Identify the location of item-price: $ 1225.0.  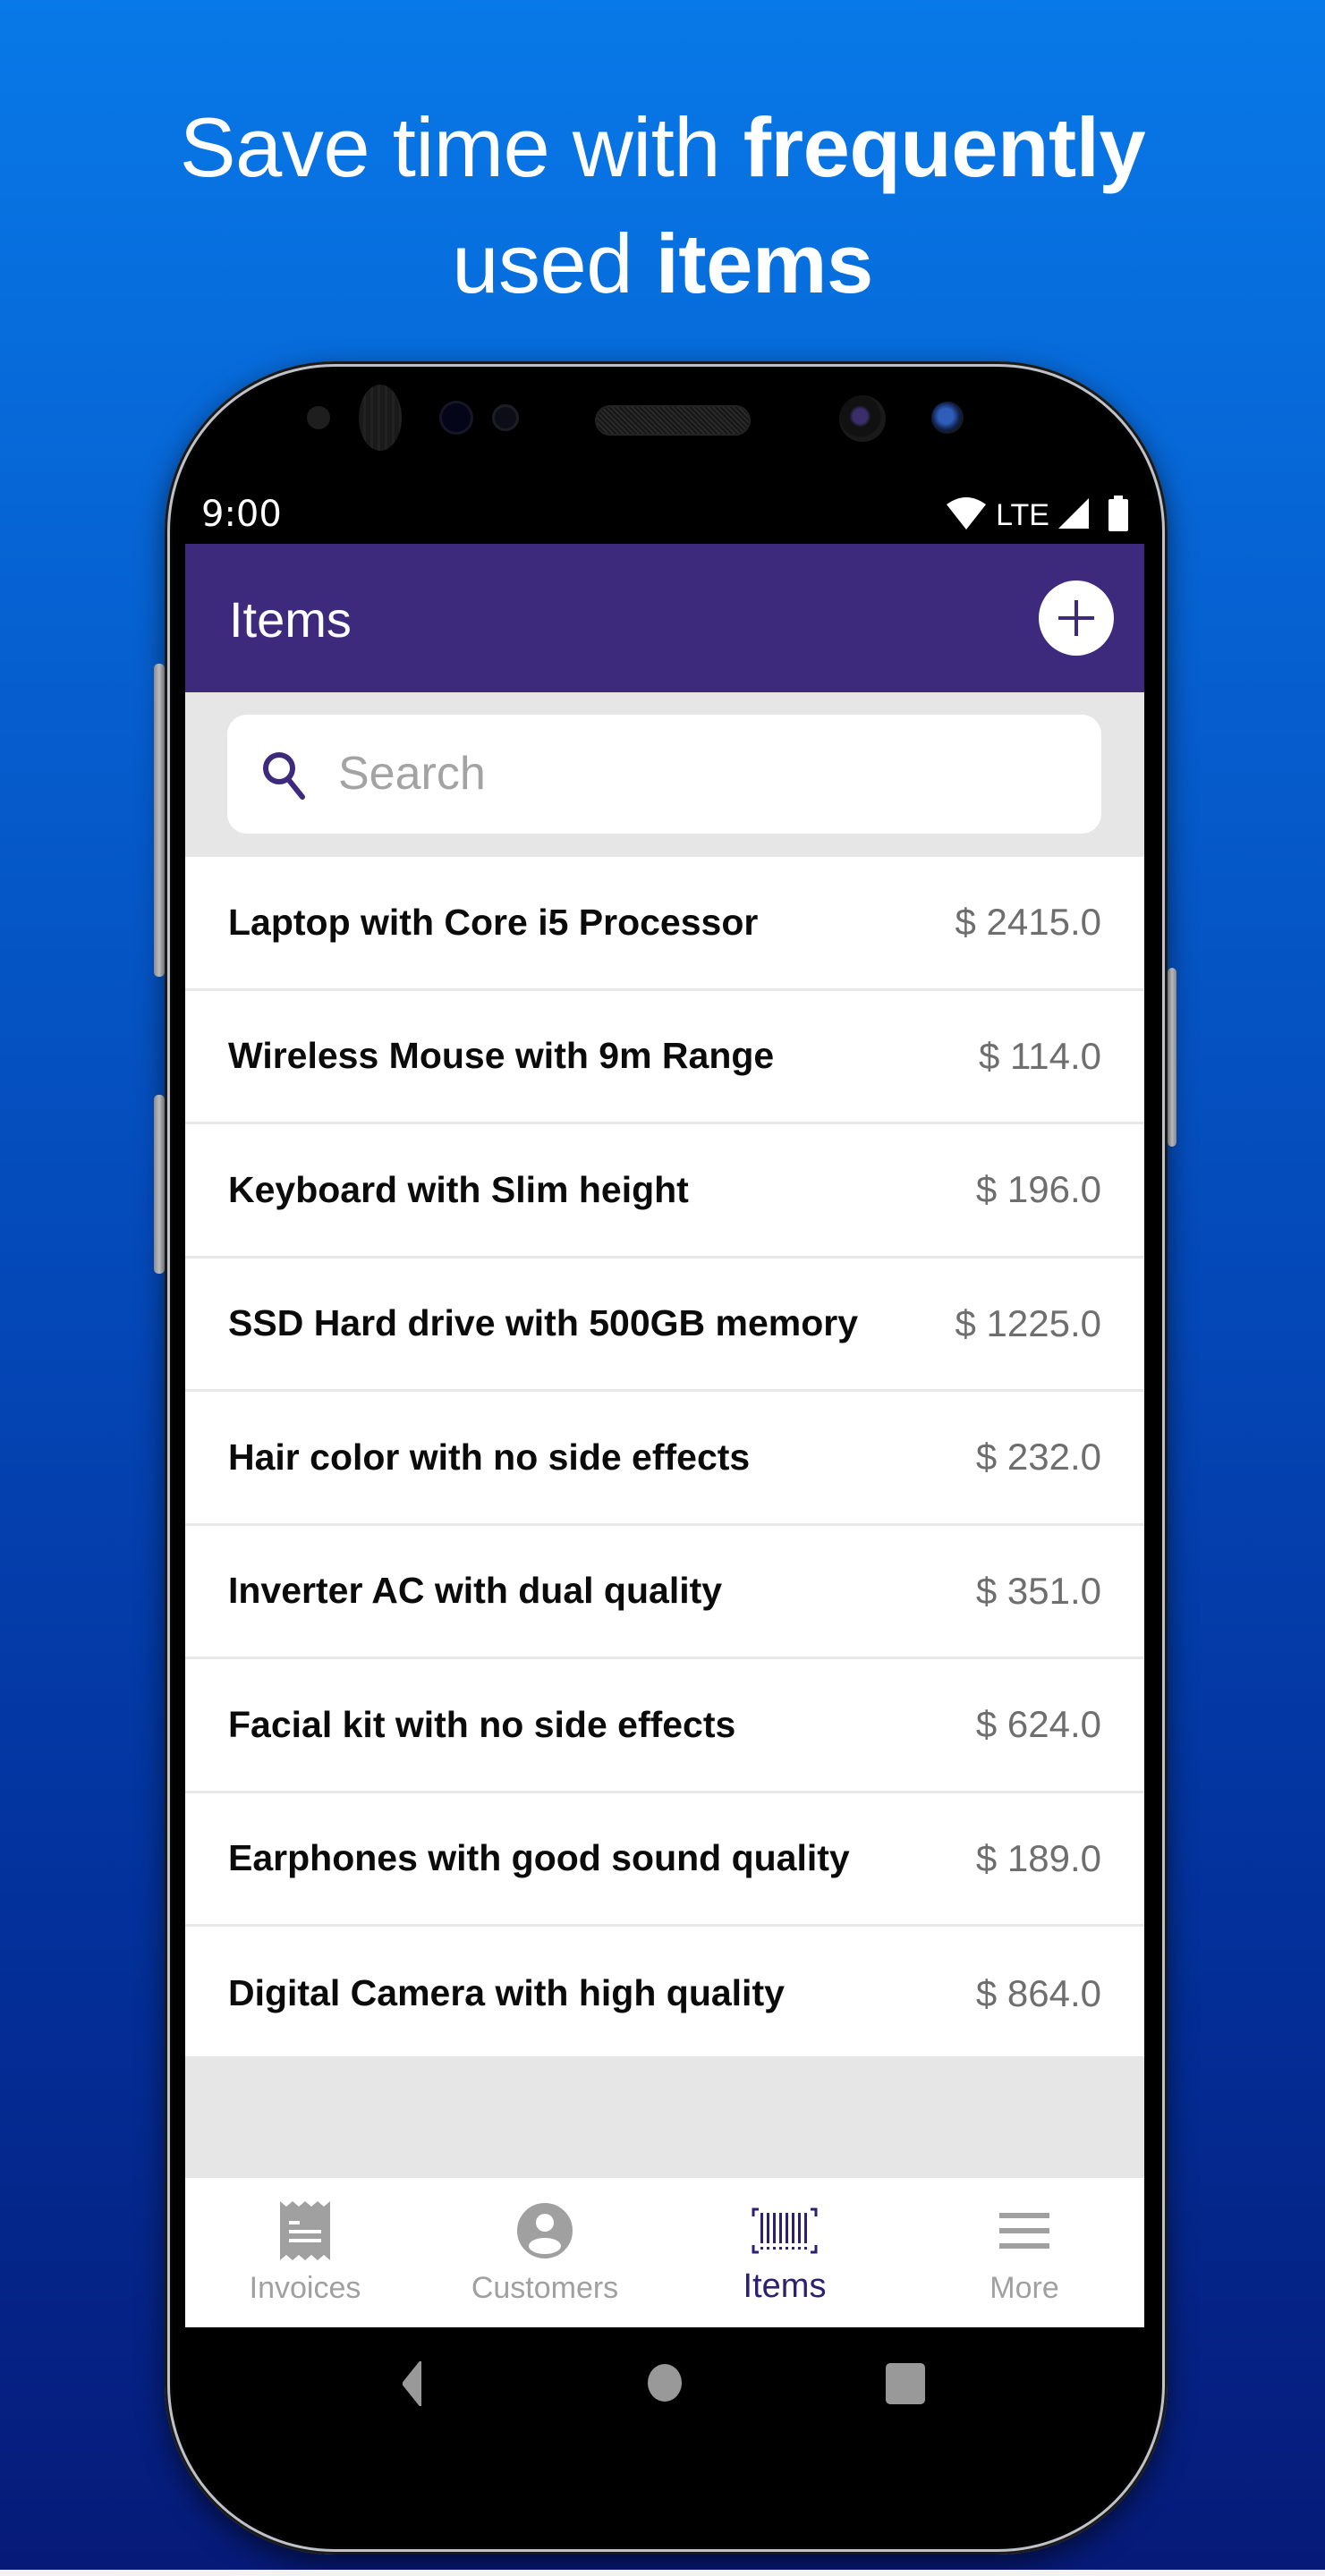
(1029, 1322).